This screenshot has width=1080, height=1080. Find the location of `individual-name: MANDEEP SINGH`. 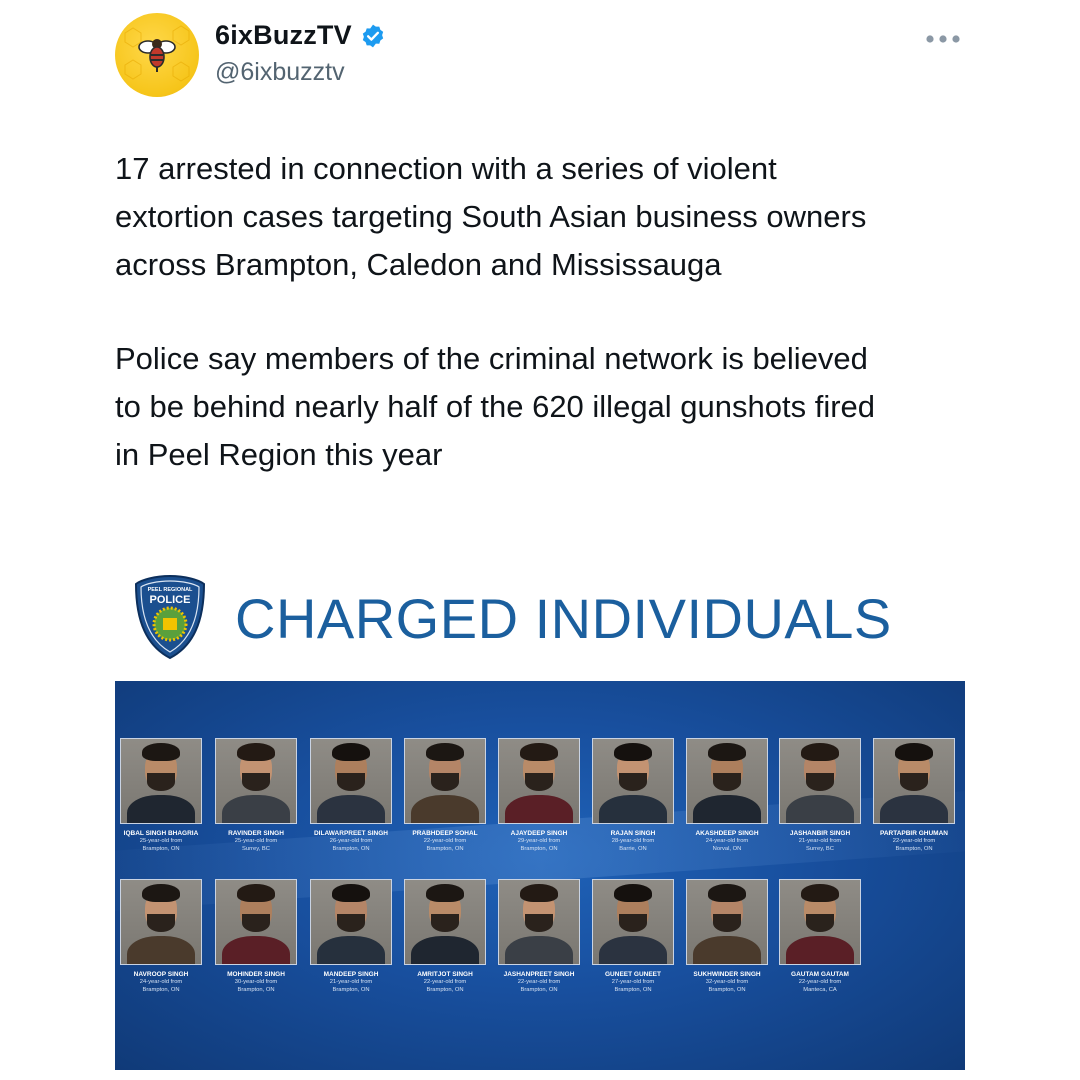

individual-name: MANDEEP SINGH is located at coordinates (351, 974).